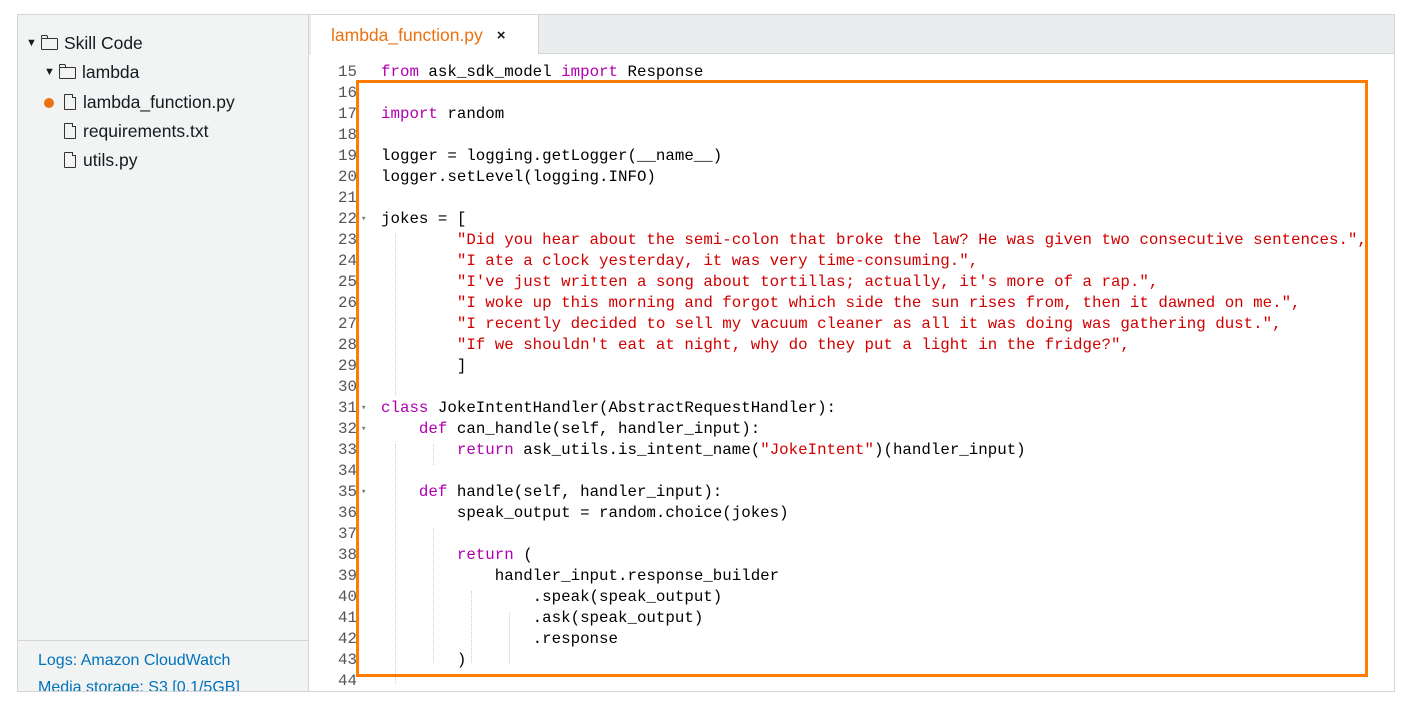 The width and height of the screenshot is (1412, 709). What do you see at coordinates (423, 219) in the screenshot?
I see `code-text: jokes = [` at bounding box center [423, 219].